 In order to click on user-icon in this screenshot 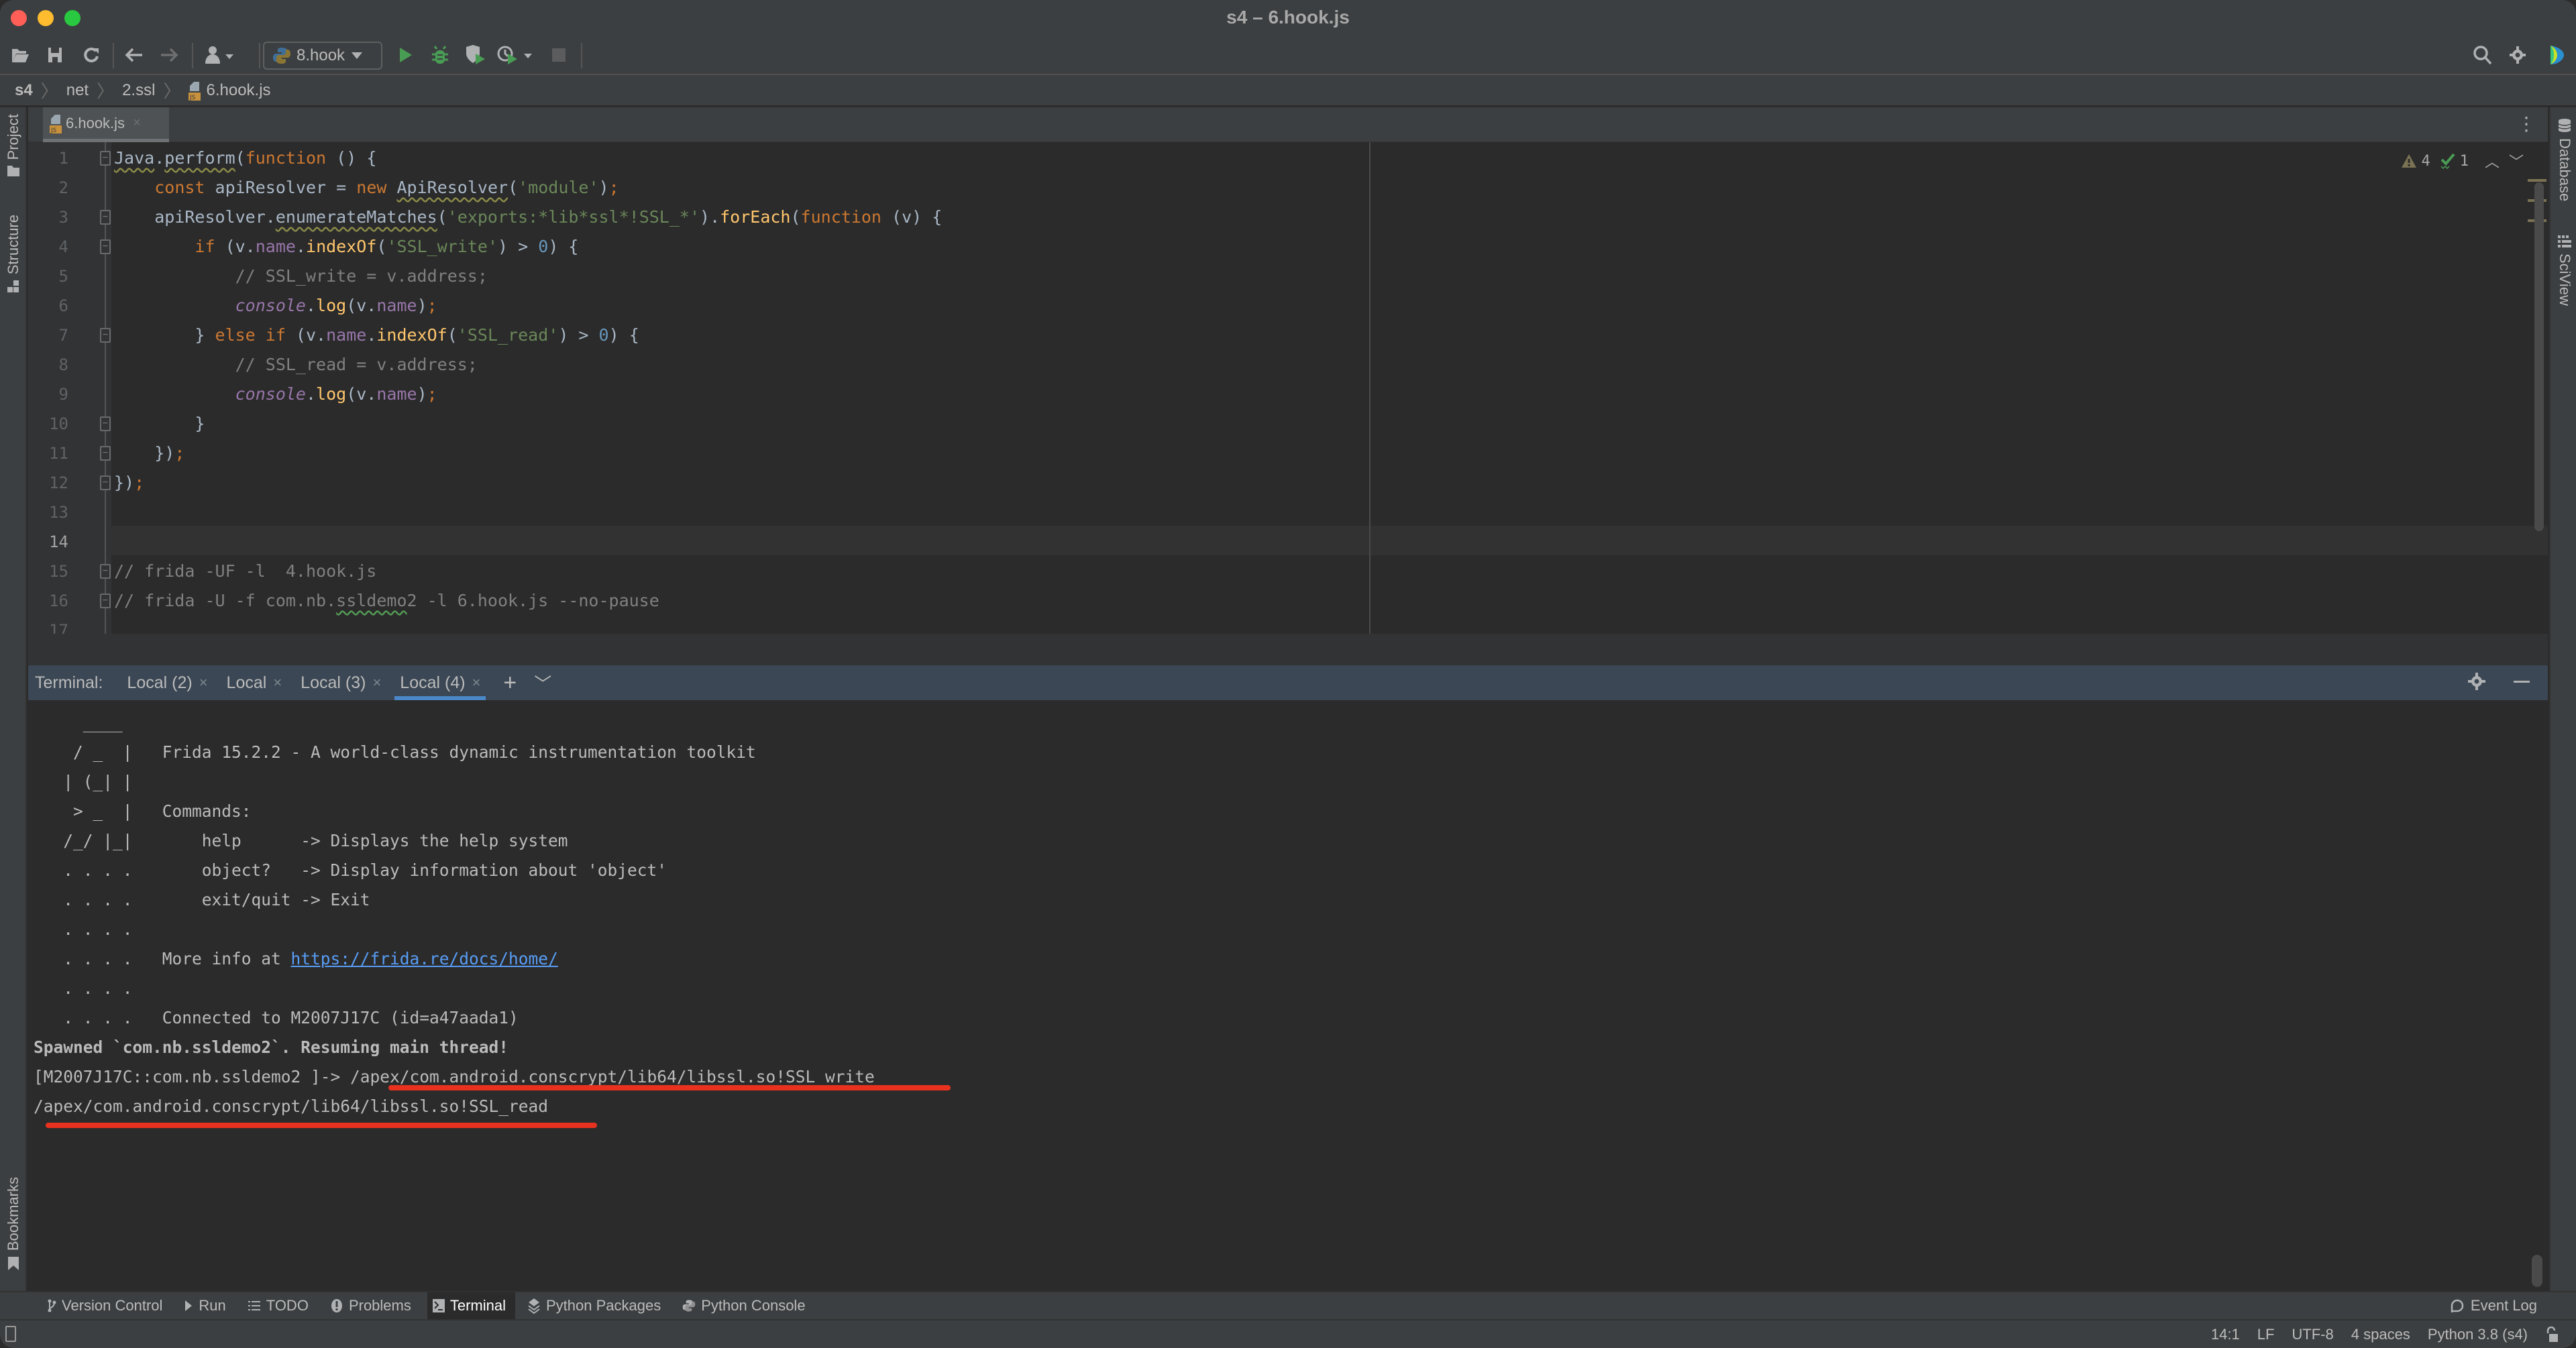, I will do `click(220, 55)`.